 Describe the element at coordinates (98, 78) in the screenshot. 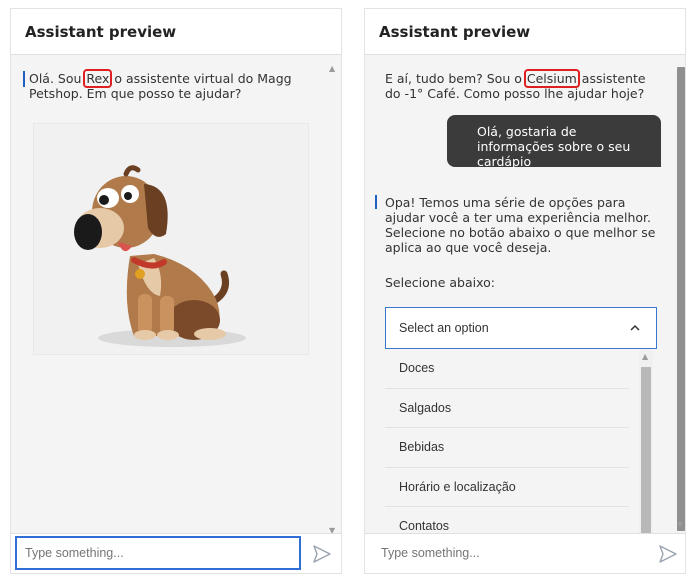

I see `assistant-name-highlight: Rex` at that location.